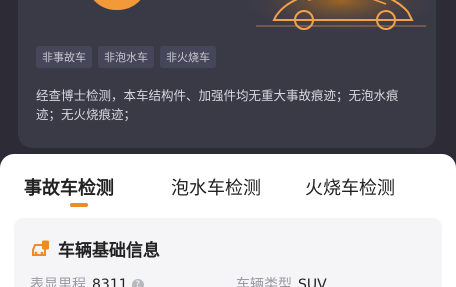  Describe the element at coordinates (69, 187) in the screenshot. I see `tab-accident: 事故车检测` at that location.